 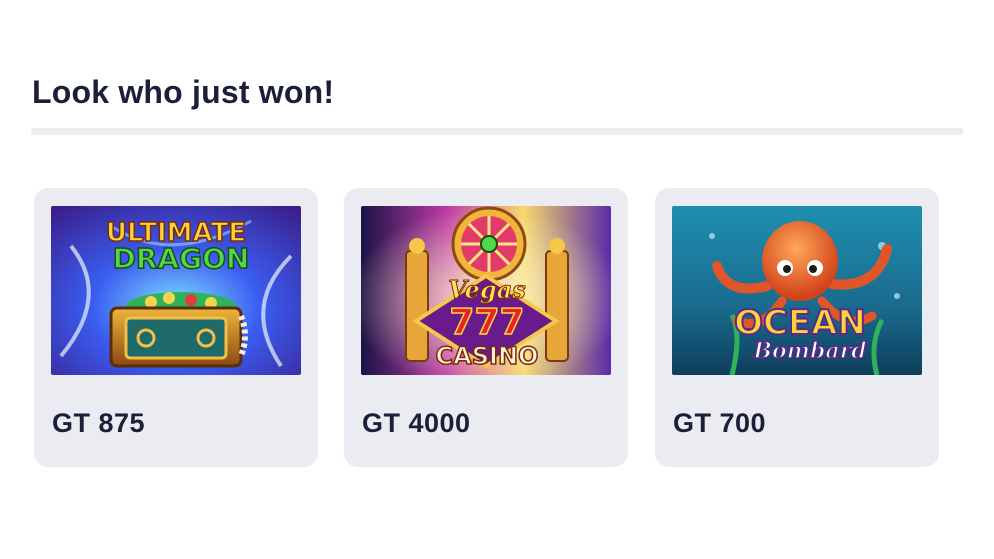 What do you see at coordinates (809, 351) in the screenshot?
I see `game-logo-line-2: Bombard` at bounding box center [809, 351].